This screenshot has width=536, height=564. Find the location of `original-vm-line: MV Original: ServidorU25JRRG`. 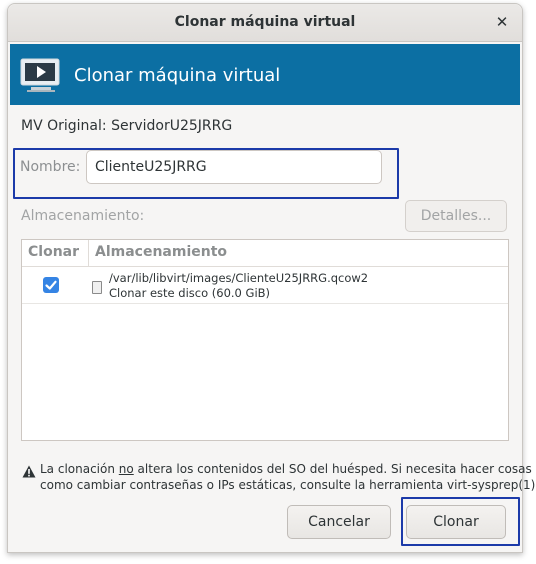

original-vm-line: MV Original: ServidorU25JRRG is located at coordinates (126, 126).